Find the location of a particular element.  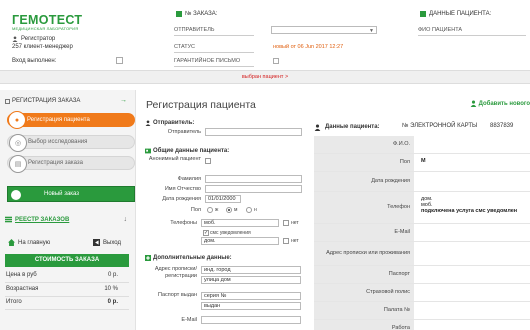

sender-section-title: Отправитель: is located at coordinates (169, 123).